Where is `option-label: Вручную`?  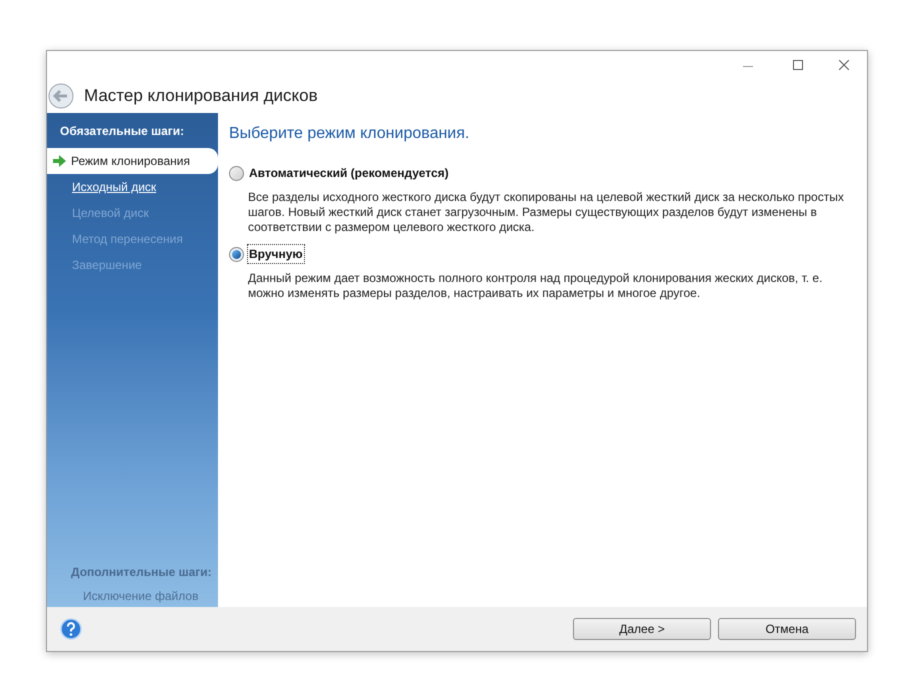 option-label: Вручную is located at coordinates (276, 254).